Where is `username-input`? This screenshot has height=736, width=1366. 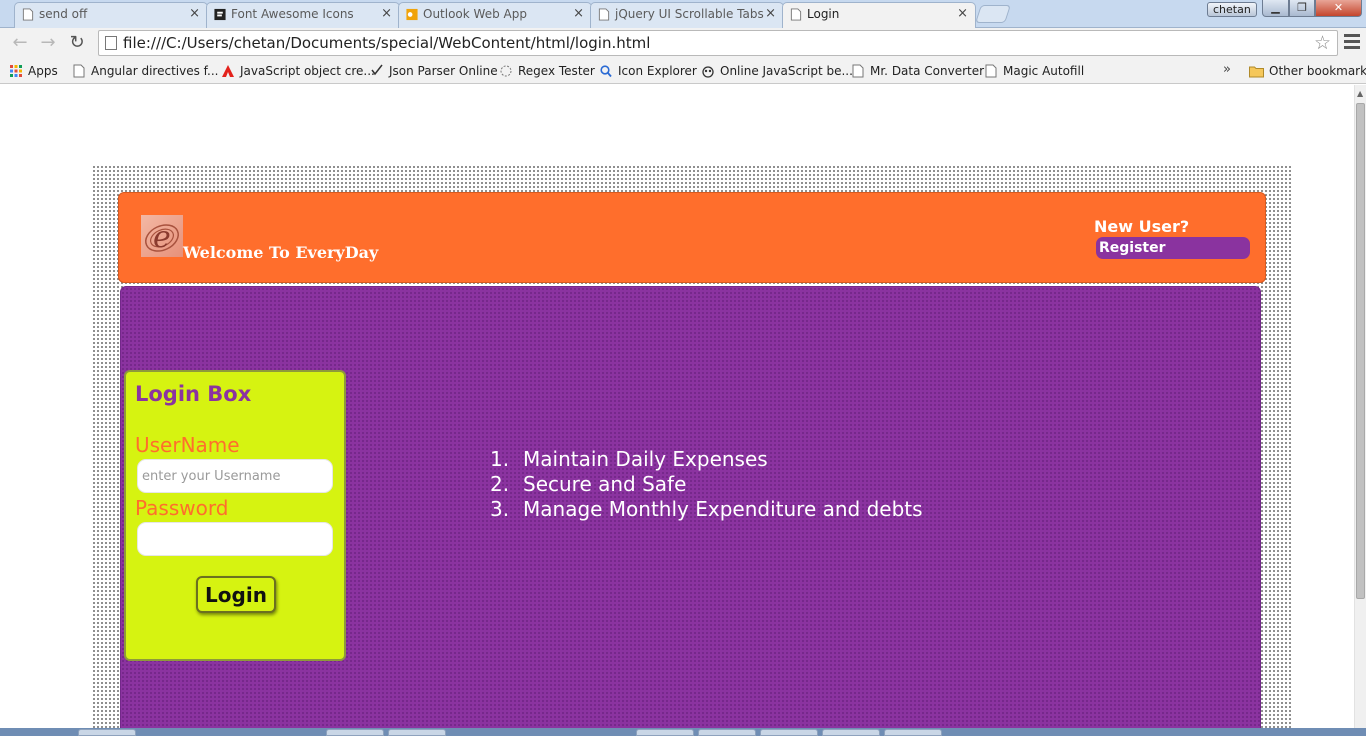
username-input is located at coordinates (235, 476).